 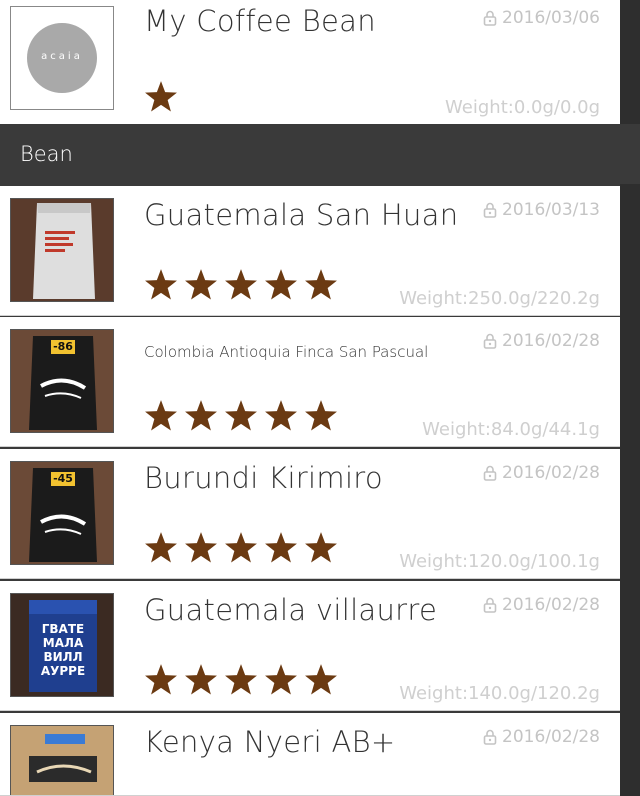 I want to click on acaia-logo: acaia, so click(x=62, y=58).